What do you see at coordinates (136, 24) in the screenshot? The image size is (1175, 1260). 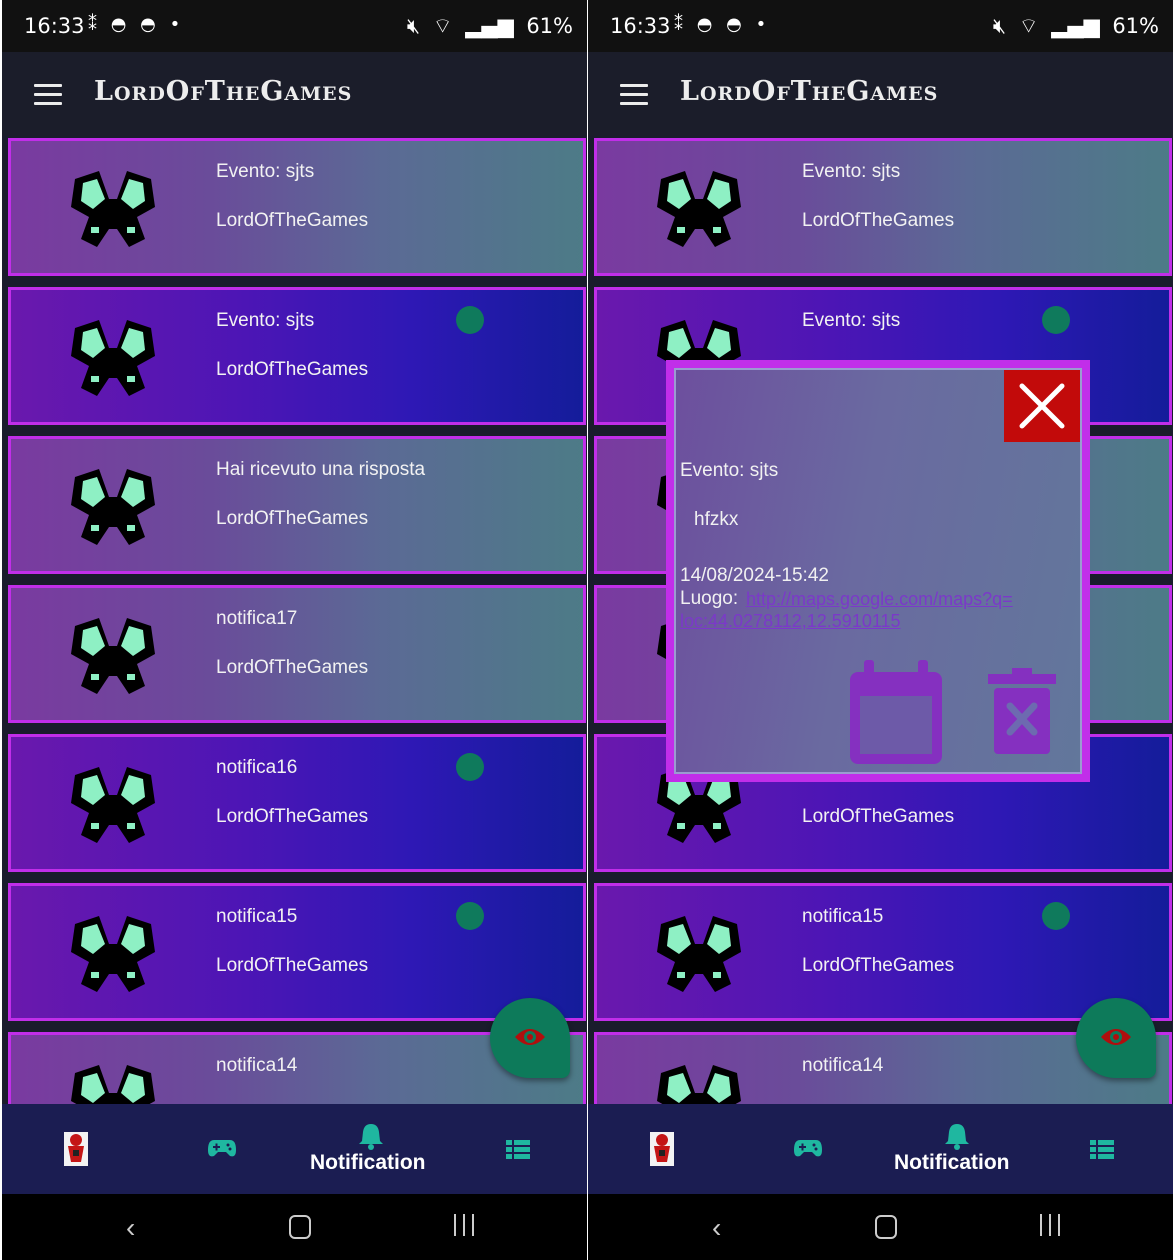 I see `notification-icons: ⁑ ◓ ◓ •` at bounding box center [136, 24].